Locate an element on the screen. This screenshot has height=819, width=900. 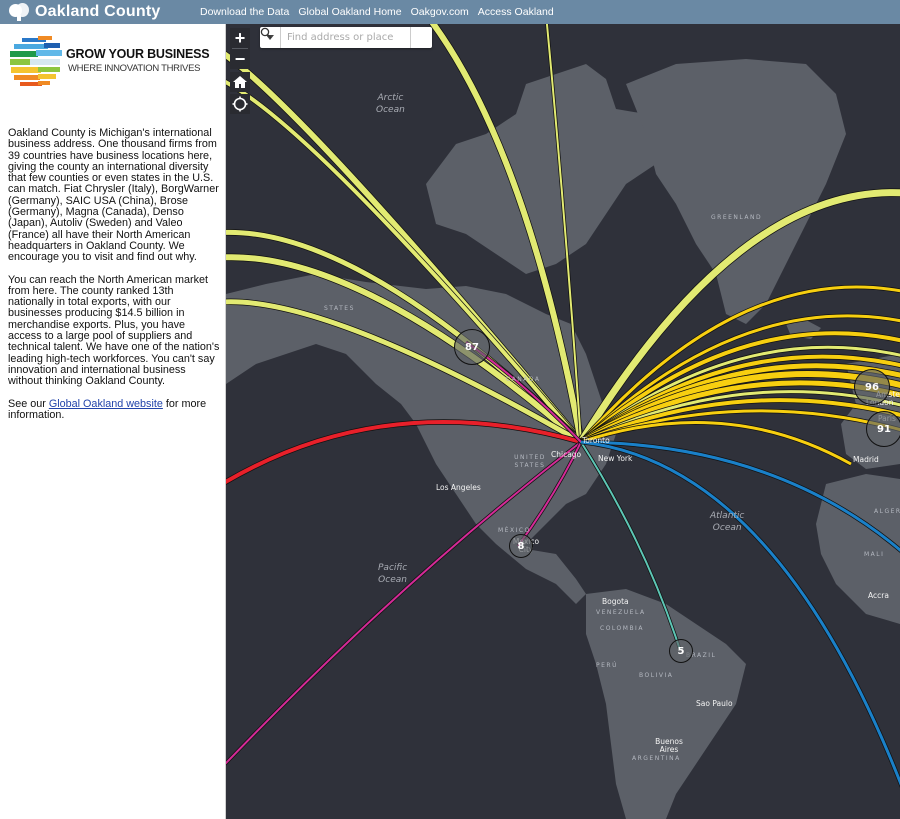
label-toronto: Toronto is located at coordinates (596, 440).